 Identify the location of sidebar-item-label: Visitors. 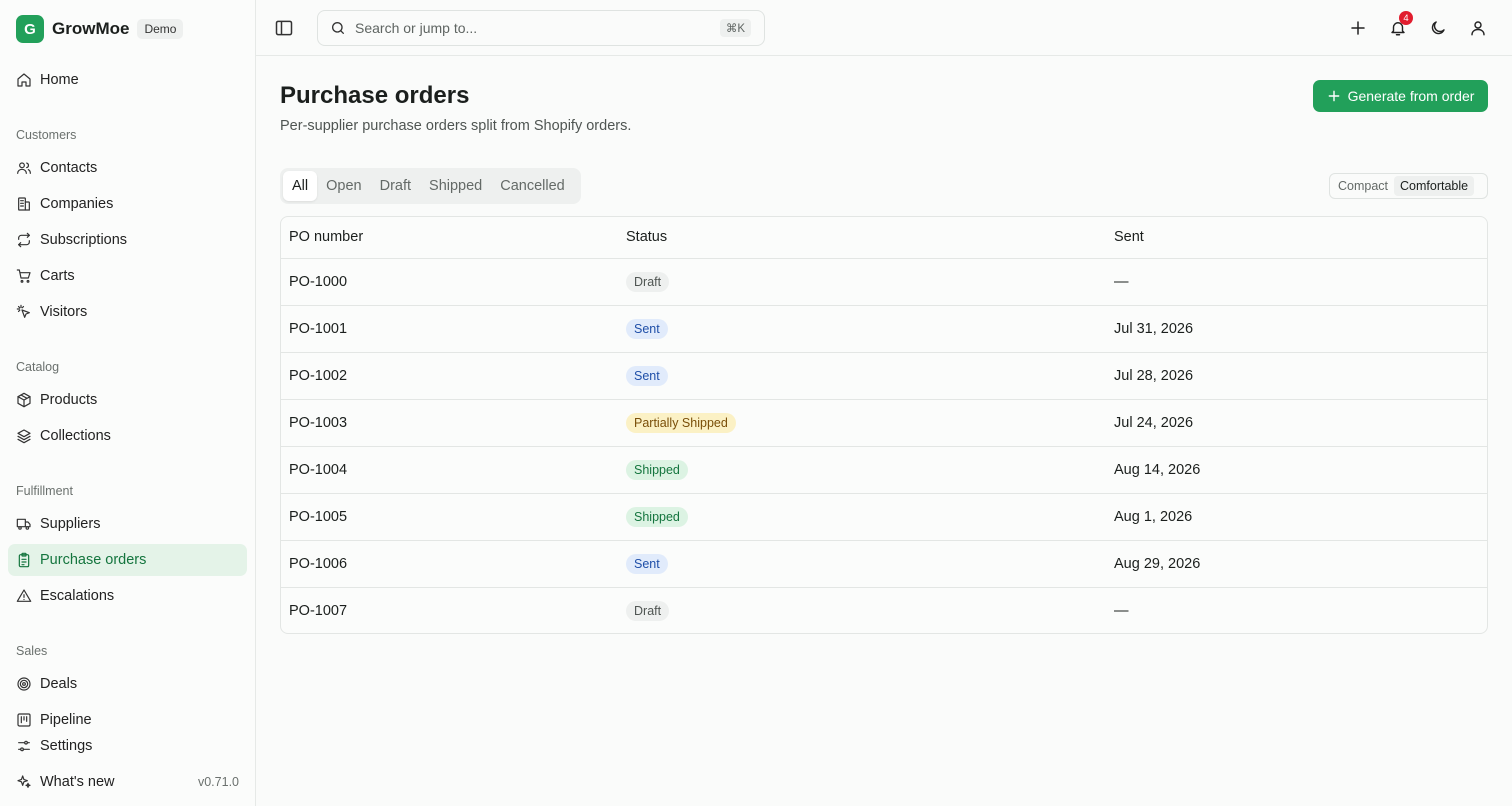
(64, 312).